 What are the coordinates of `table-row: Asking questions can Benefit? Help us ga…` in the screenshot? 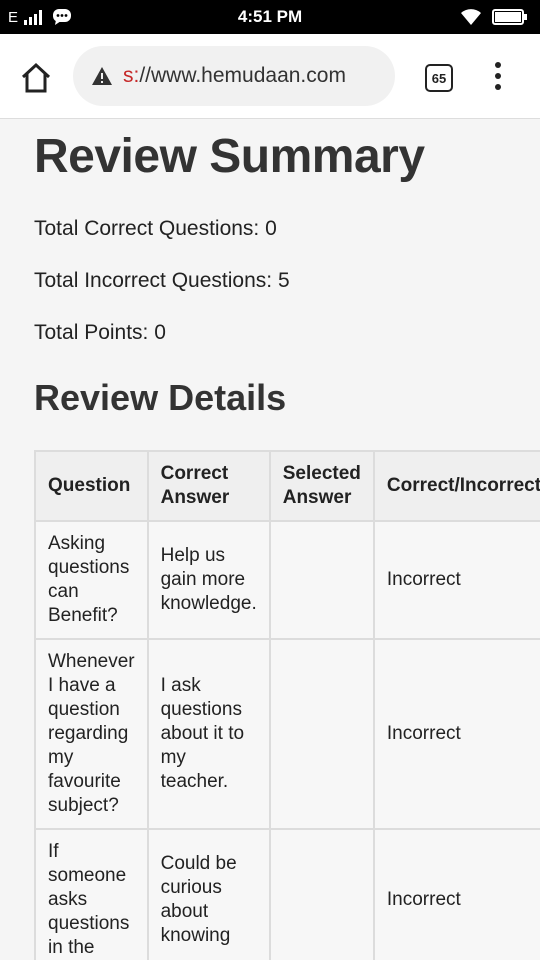 It's located at (287, 580).